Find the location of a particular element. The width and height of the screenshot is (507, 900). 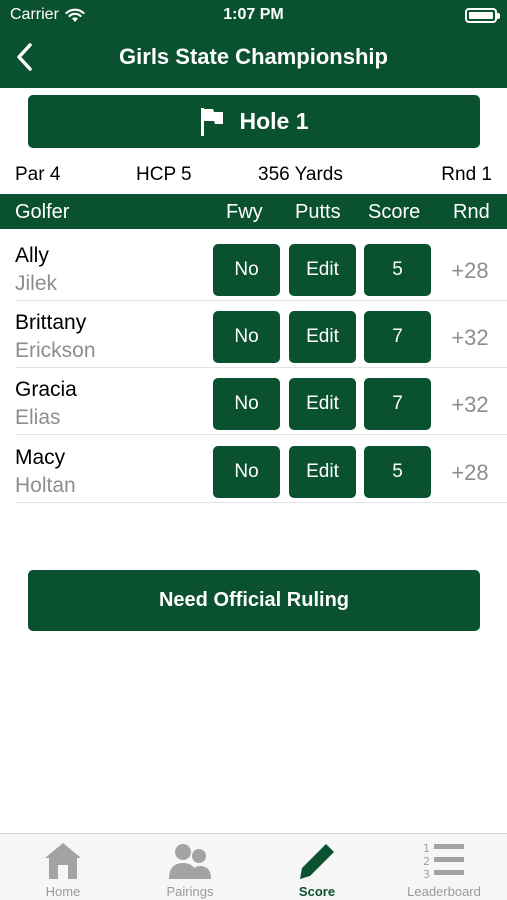

tab-home: Home is located at coordinates (63, 867).